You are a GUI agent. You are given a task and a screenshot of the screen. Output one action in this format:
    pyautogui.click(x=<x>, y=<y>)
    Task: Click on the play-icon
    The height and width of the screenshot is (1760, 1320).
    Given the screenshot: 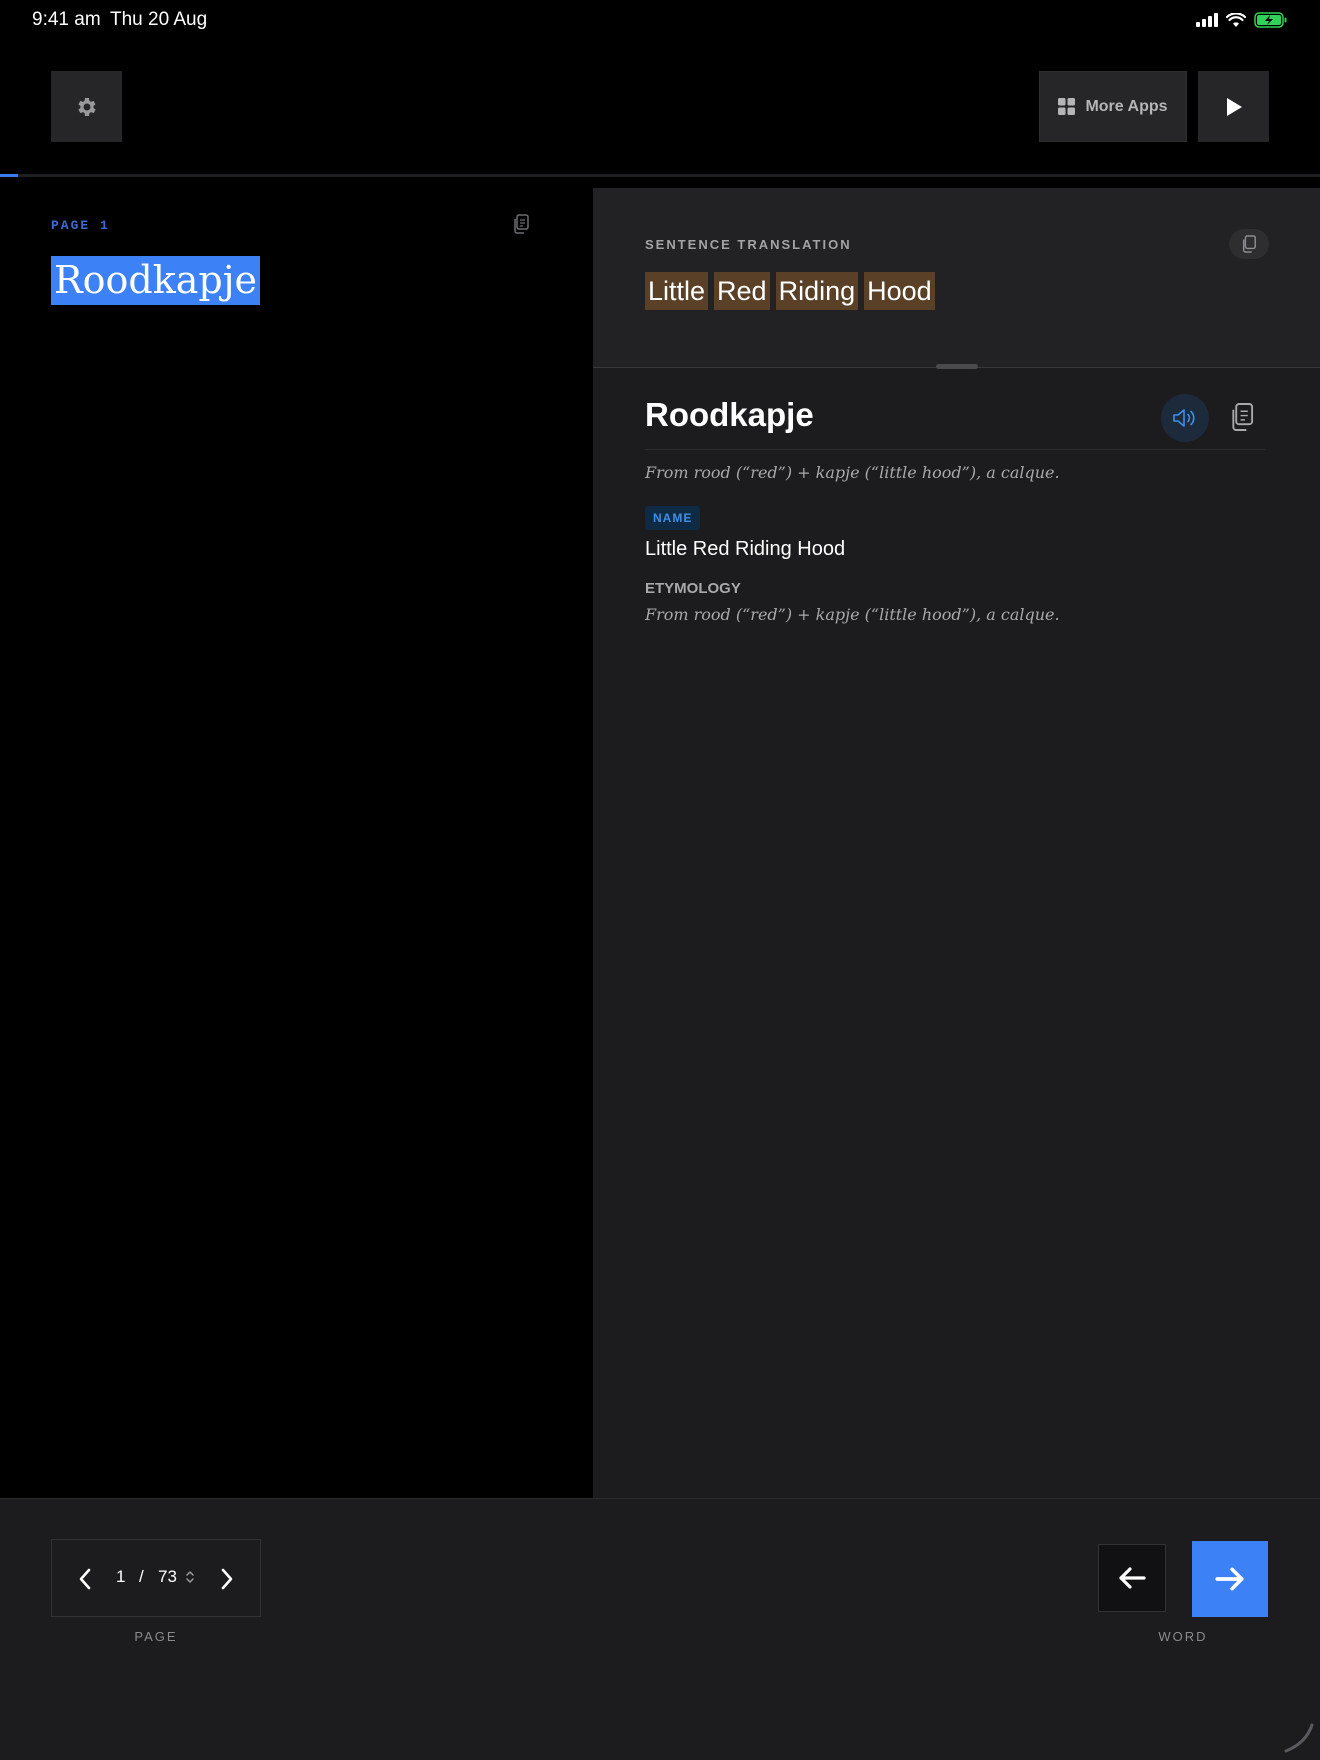 What is the action you would take?
    pyautogui.click(x=1234, y=106)
    